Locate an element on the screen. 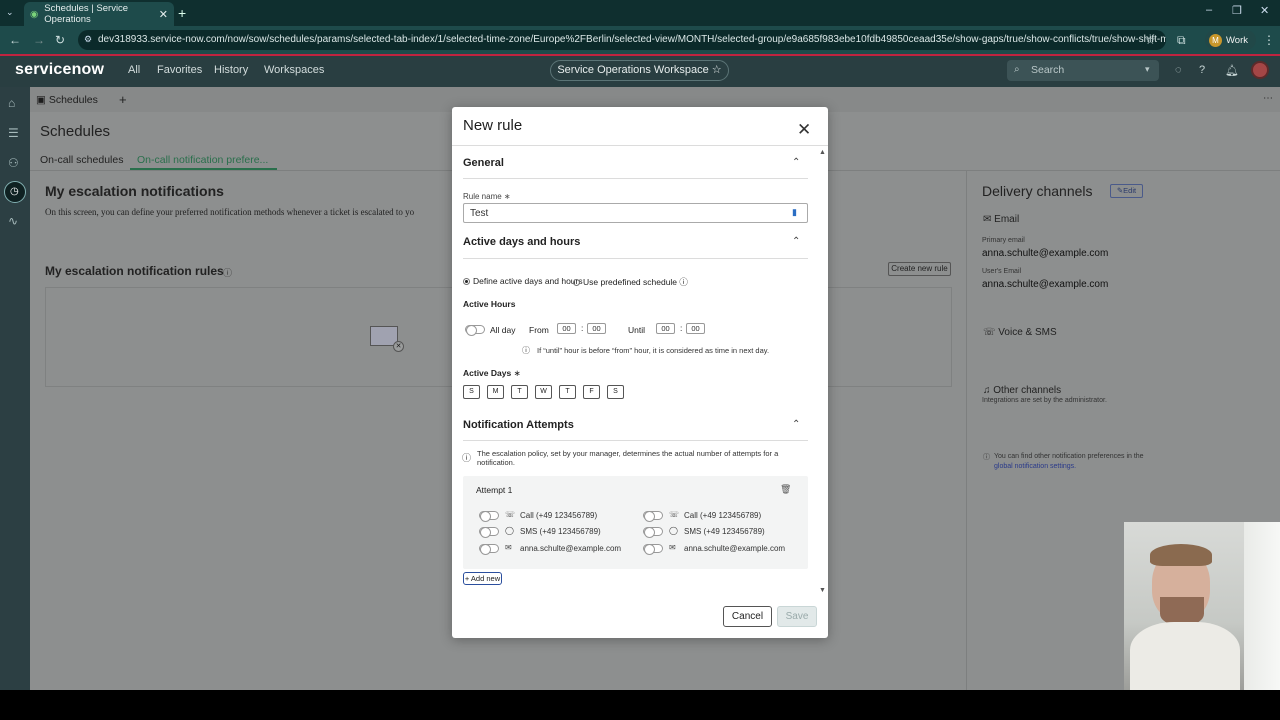  radio-define-label: Define active days and hours is located at coordinates (528, 281).